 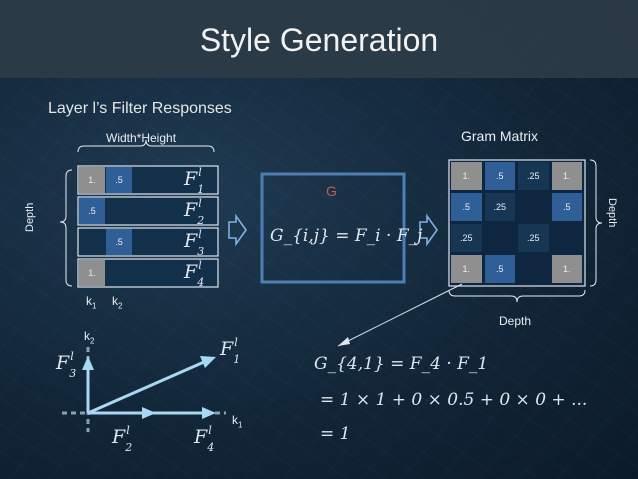 What do you see at coordinates (237, 421) in the screenshot?
I see `k1-axis-label: k1` at bounding box center [237, 421].